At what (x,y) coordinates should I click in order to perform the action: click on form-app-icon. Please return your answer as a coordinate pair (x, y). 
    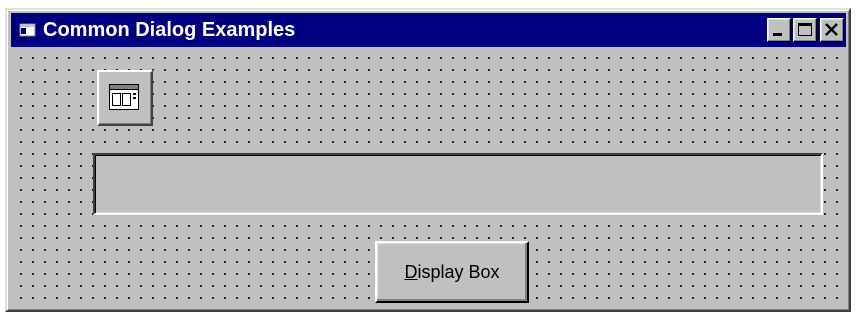
    Looking at the image, I should click on (28, 30).